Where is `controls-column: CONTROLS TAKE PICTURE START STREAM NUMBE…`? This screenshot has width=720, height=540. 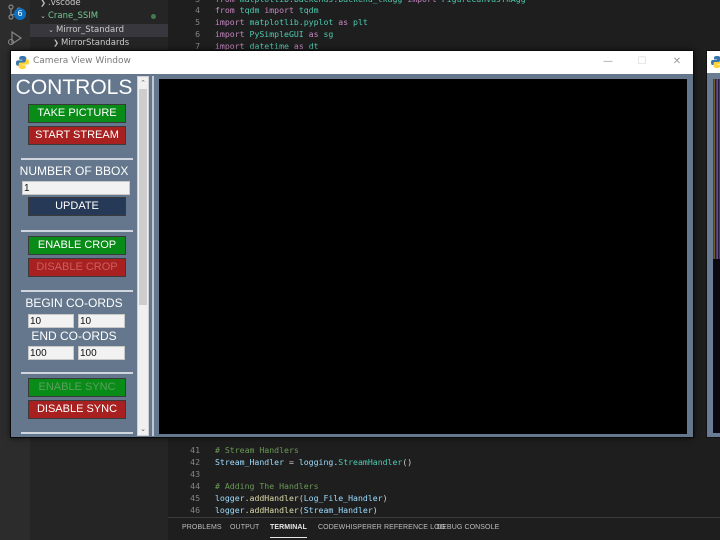 controls-column: CONTROLS TAKE PICTURE START STREAM NUMBE… is located at coordinates (74, 256).